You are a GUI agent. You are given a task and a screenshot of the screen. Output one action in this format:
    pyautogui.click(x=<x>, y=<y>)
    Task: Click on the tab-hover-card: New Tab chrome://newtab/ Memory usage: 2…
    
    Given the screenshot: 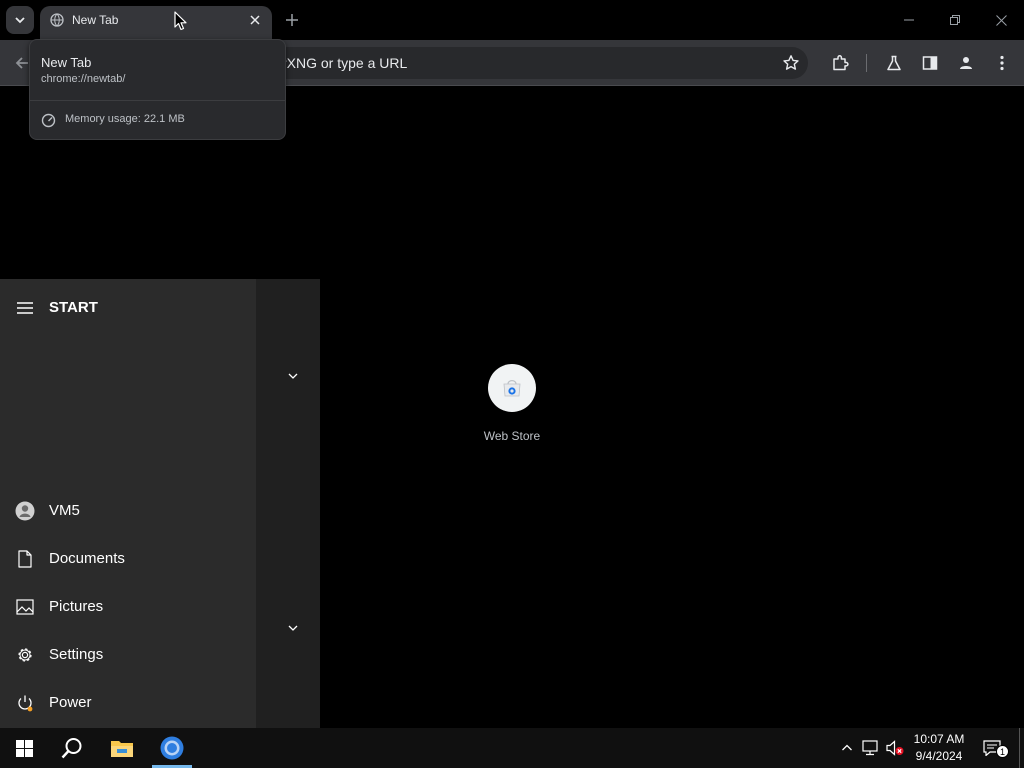 What is the action you would take?
    pyautogui.click(x=157, y=89)
    